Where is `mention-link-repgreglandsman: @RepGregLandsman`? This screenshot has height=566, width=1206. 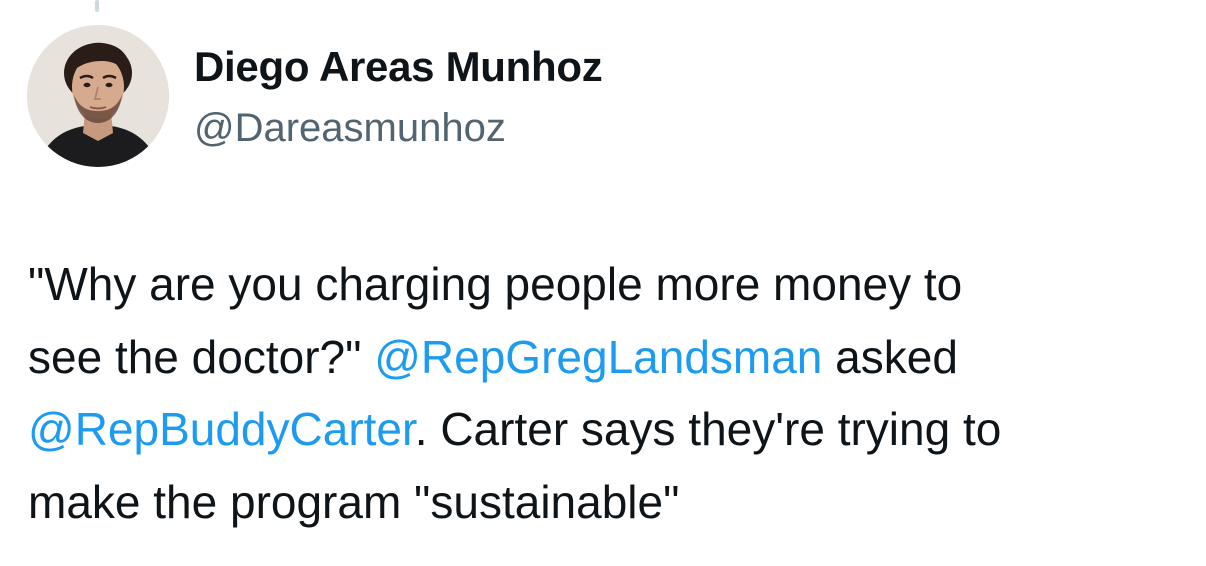 mention-link-repgreglandsman: @RepGregLandsman is located at coordinates (598, 357).